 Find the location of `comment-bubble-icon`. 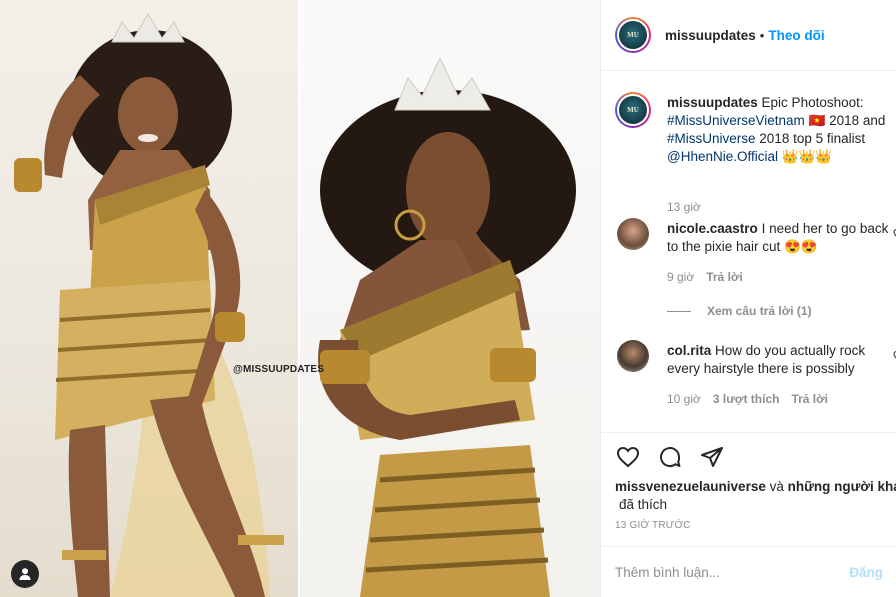

comment-bubble-icon is located at coordinates (670, 457).